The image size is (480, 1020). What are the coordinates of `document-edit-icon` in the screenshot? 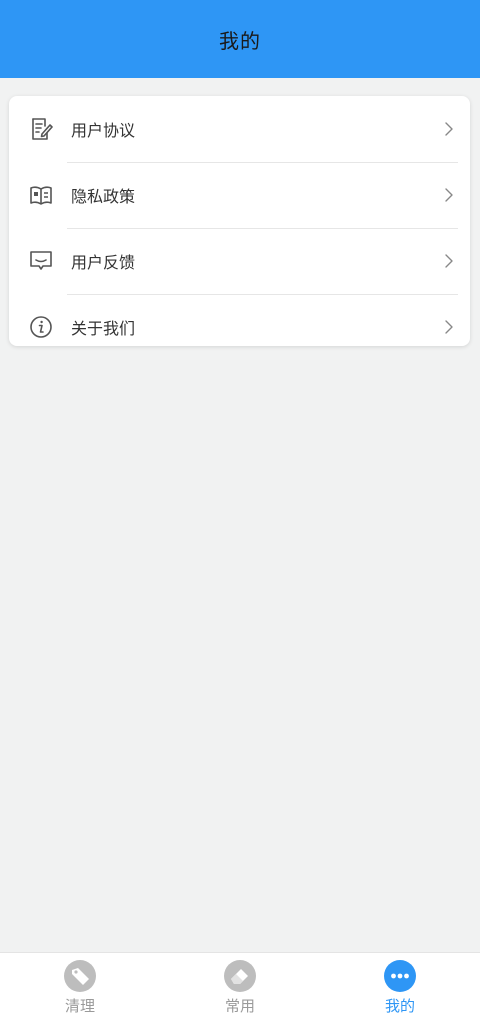 It's located at (38, 129).